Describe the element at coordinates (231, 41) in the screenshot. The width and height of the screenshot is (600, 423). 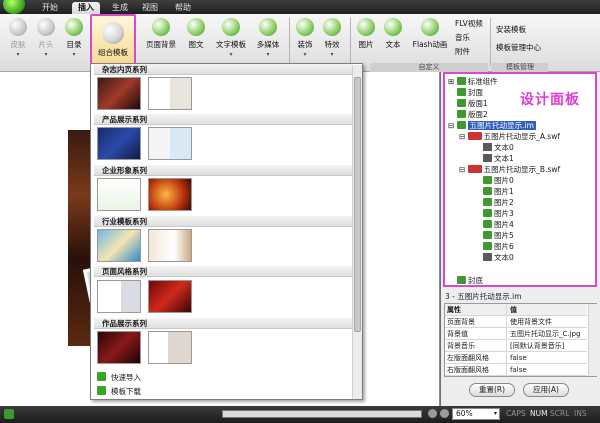
I see `text-template-button: 文字模板 ▾` at that location.